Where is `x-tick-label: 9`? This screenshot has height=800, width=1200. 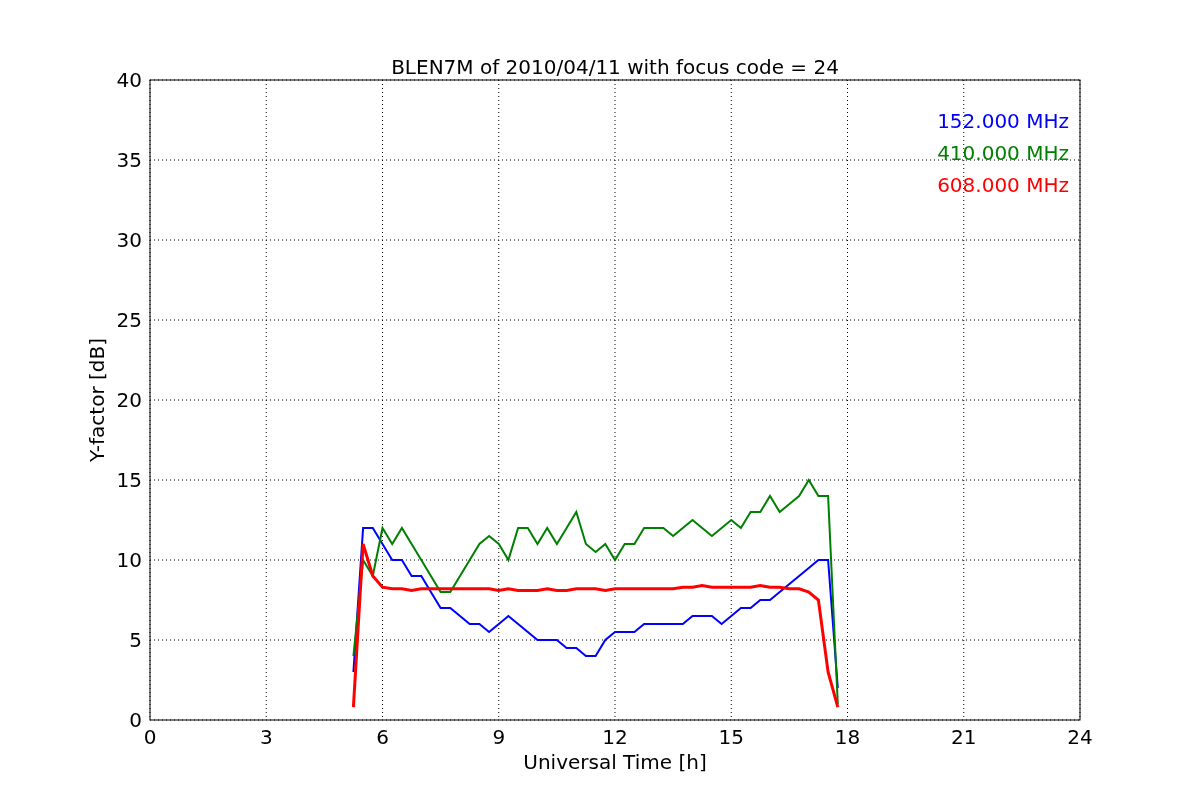 x-tick-label: 9 is located at coordinates (499, 737).